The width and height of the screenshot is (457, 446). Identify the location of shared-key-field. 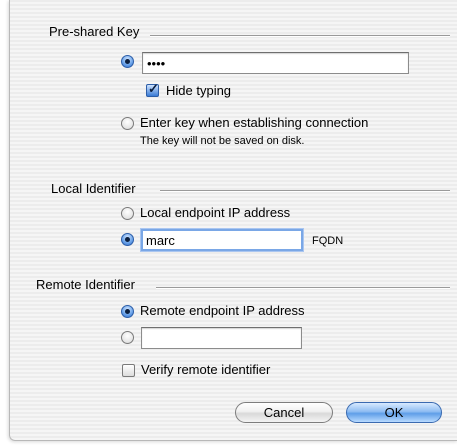
(275, 63).